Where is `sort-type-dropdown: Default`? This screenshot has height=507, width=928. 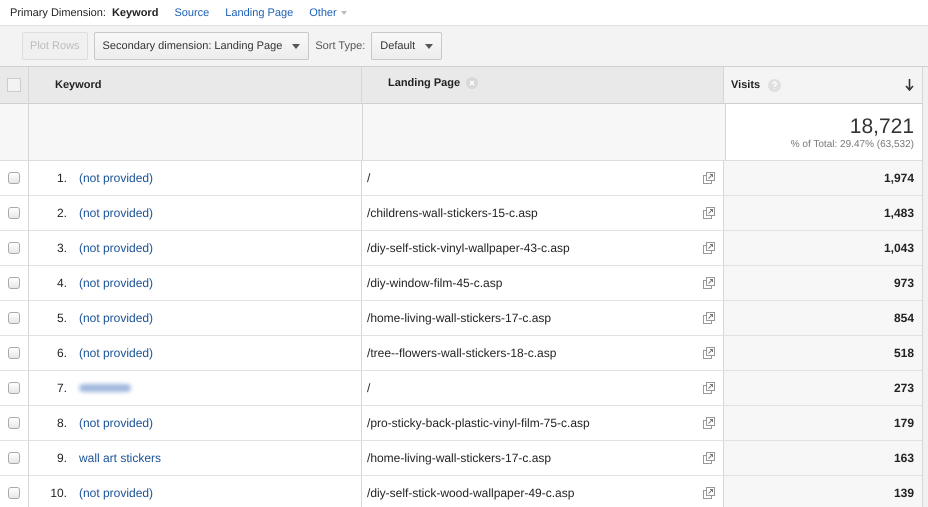 sort-type-dropdown: Default is located at coordinates (406, 46).